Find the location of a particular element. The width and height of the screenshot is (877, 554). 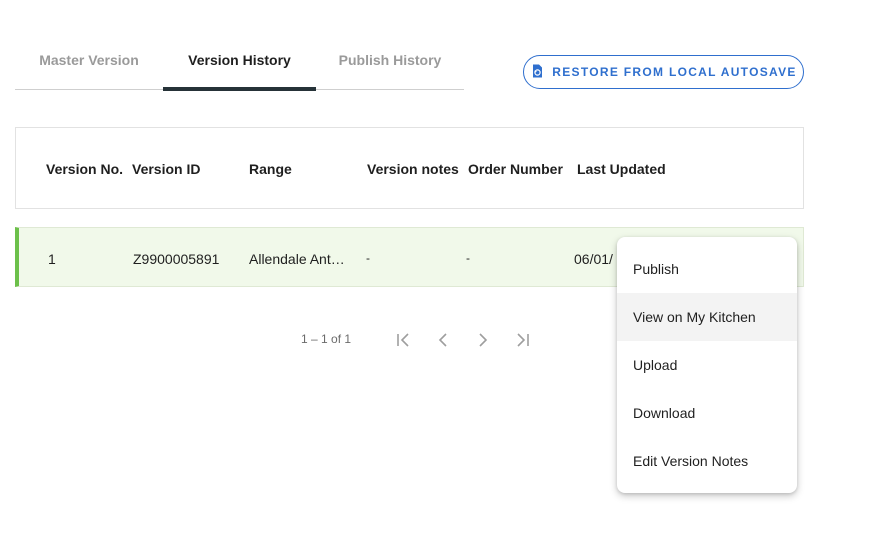

header-order-number: Order Number is located at coordinates (515, 169).